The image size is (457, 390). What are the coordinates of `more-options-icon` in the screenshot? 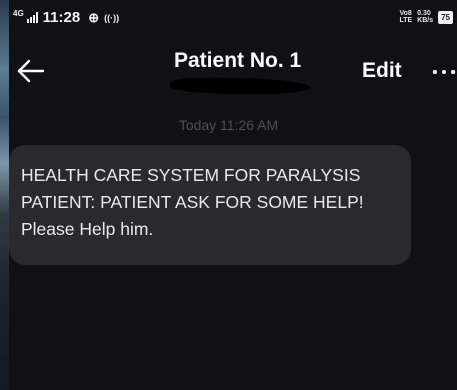 It's located at (444, 72).